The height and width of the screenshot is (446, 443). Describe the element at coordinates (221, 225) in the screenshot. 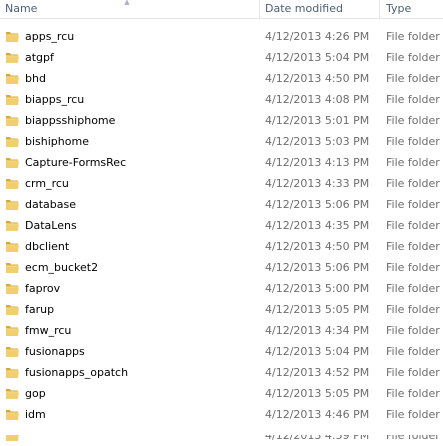

I see `file-row: DataLens 4/12/2013 4:35 PM File folder` at that location.